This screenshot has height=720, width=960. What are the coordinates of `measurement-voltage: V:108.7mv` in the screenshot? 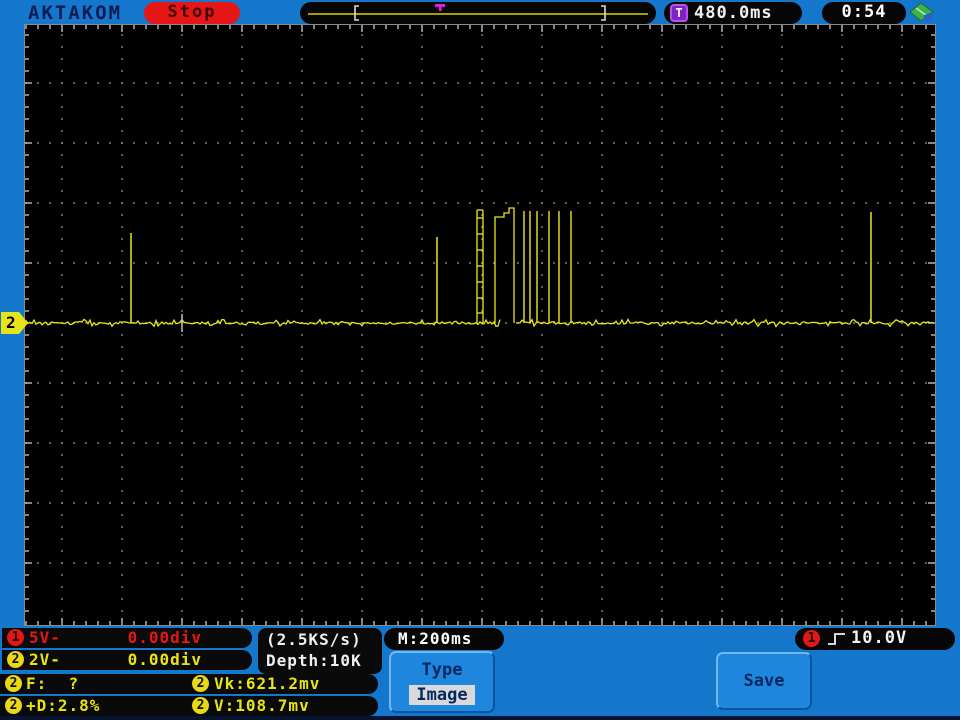 It's located at (262, 705).